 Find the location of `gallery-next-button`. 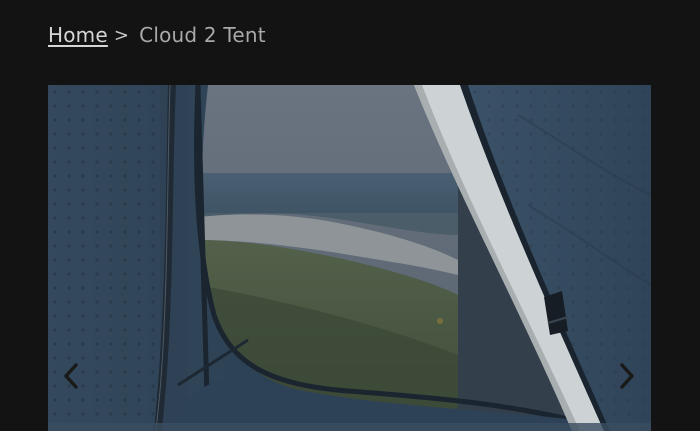

gallery-next-button is located at coordinates (627, 376).